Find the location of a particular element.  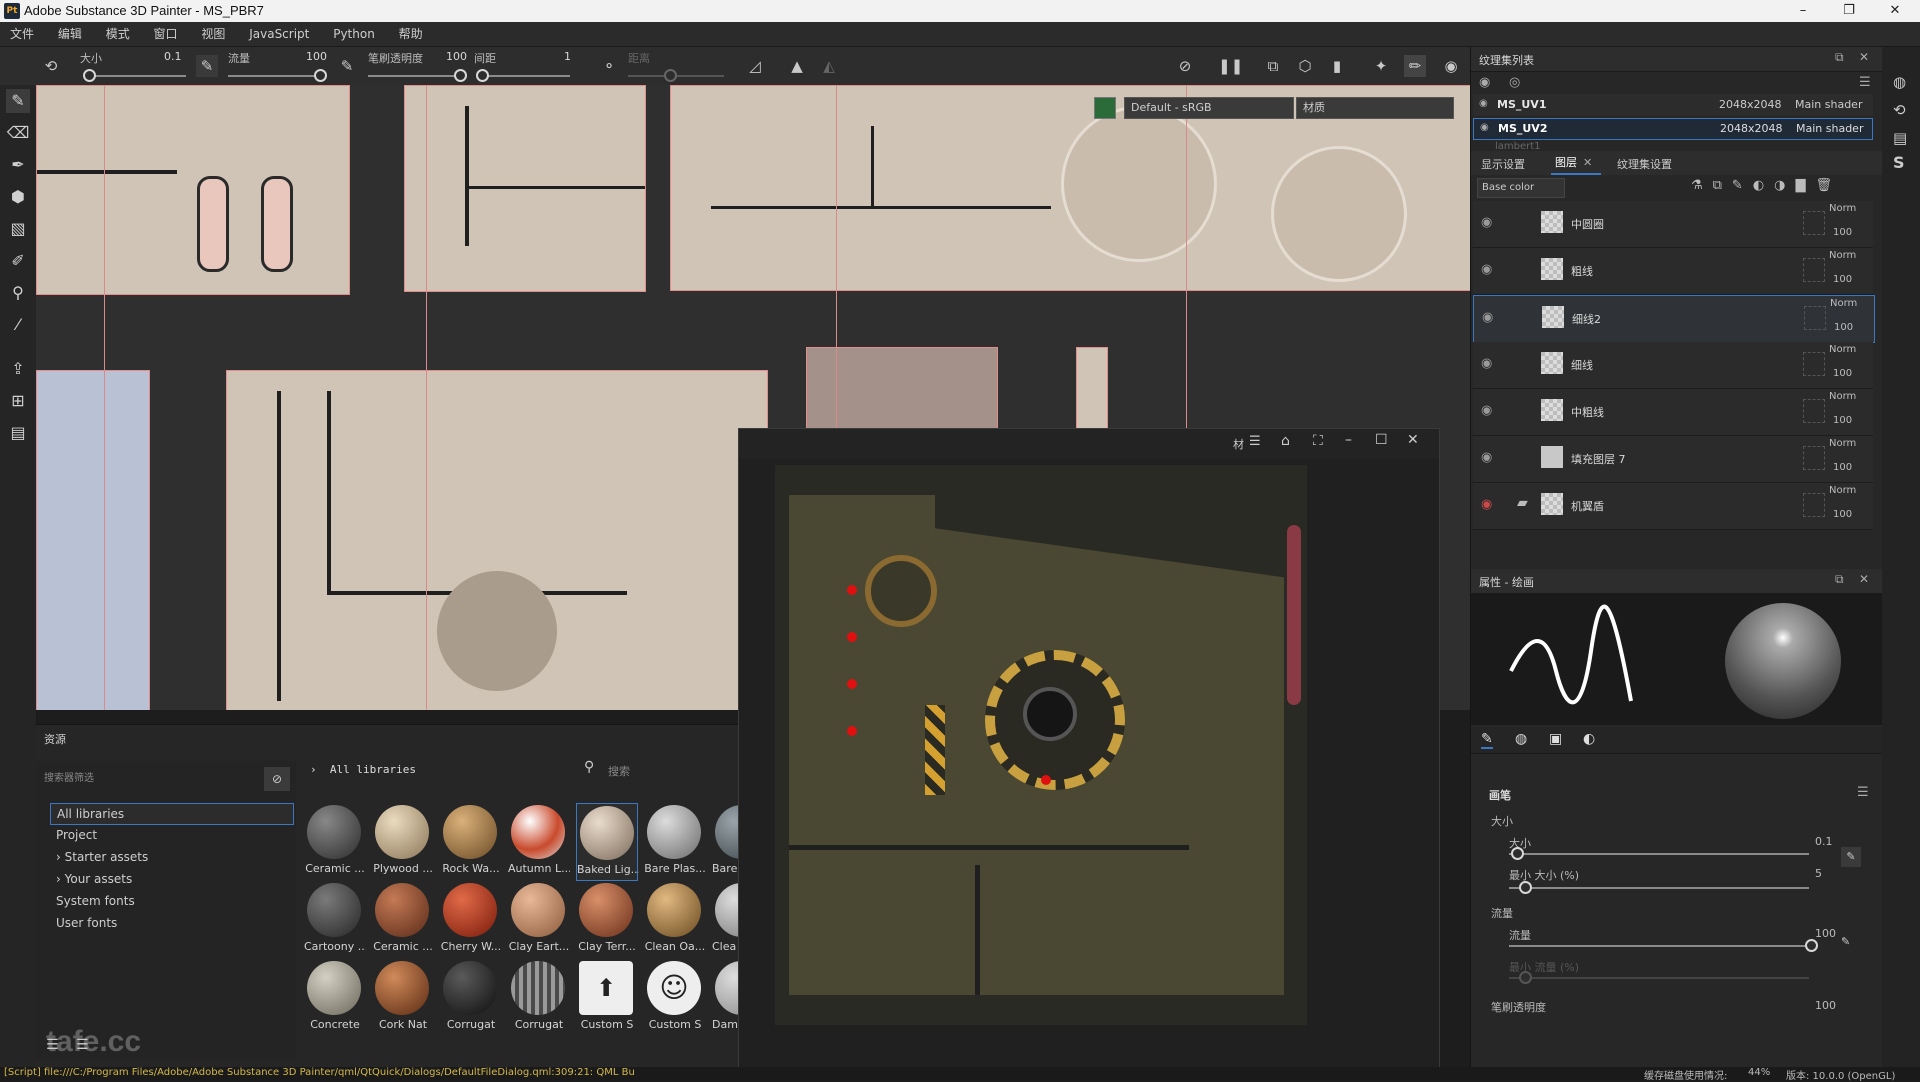

spacing-slider-knob is located at coordinates (482, 75).